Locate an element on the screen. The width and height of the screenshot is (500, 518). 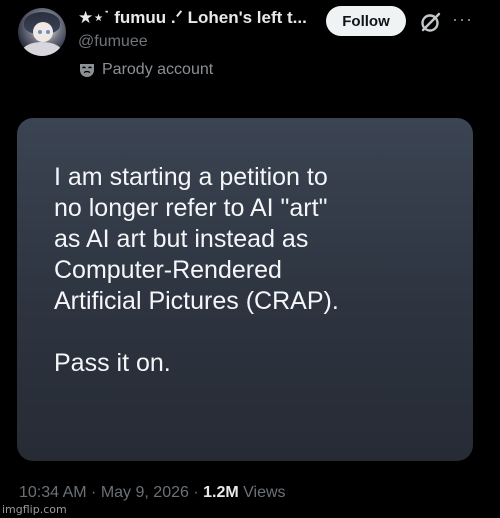
avatar-face is located at coordinates (43, 32).